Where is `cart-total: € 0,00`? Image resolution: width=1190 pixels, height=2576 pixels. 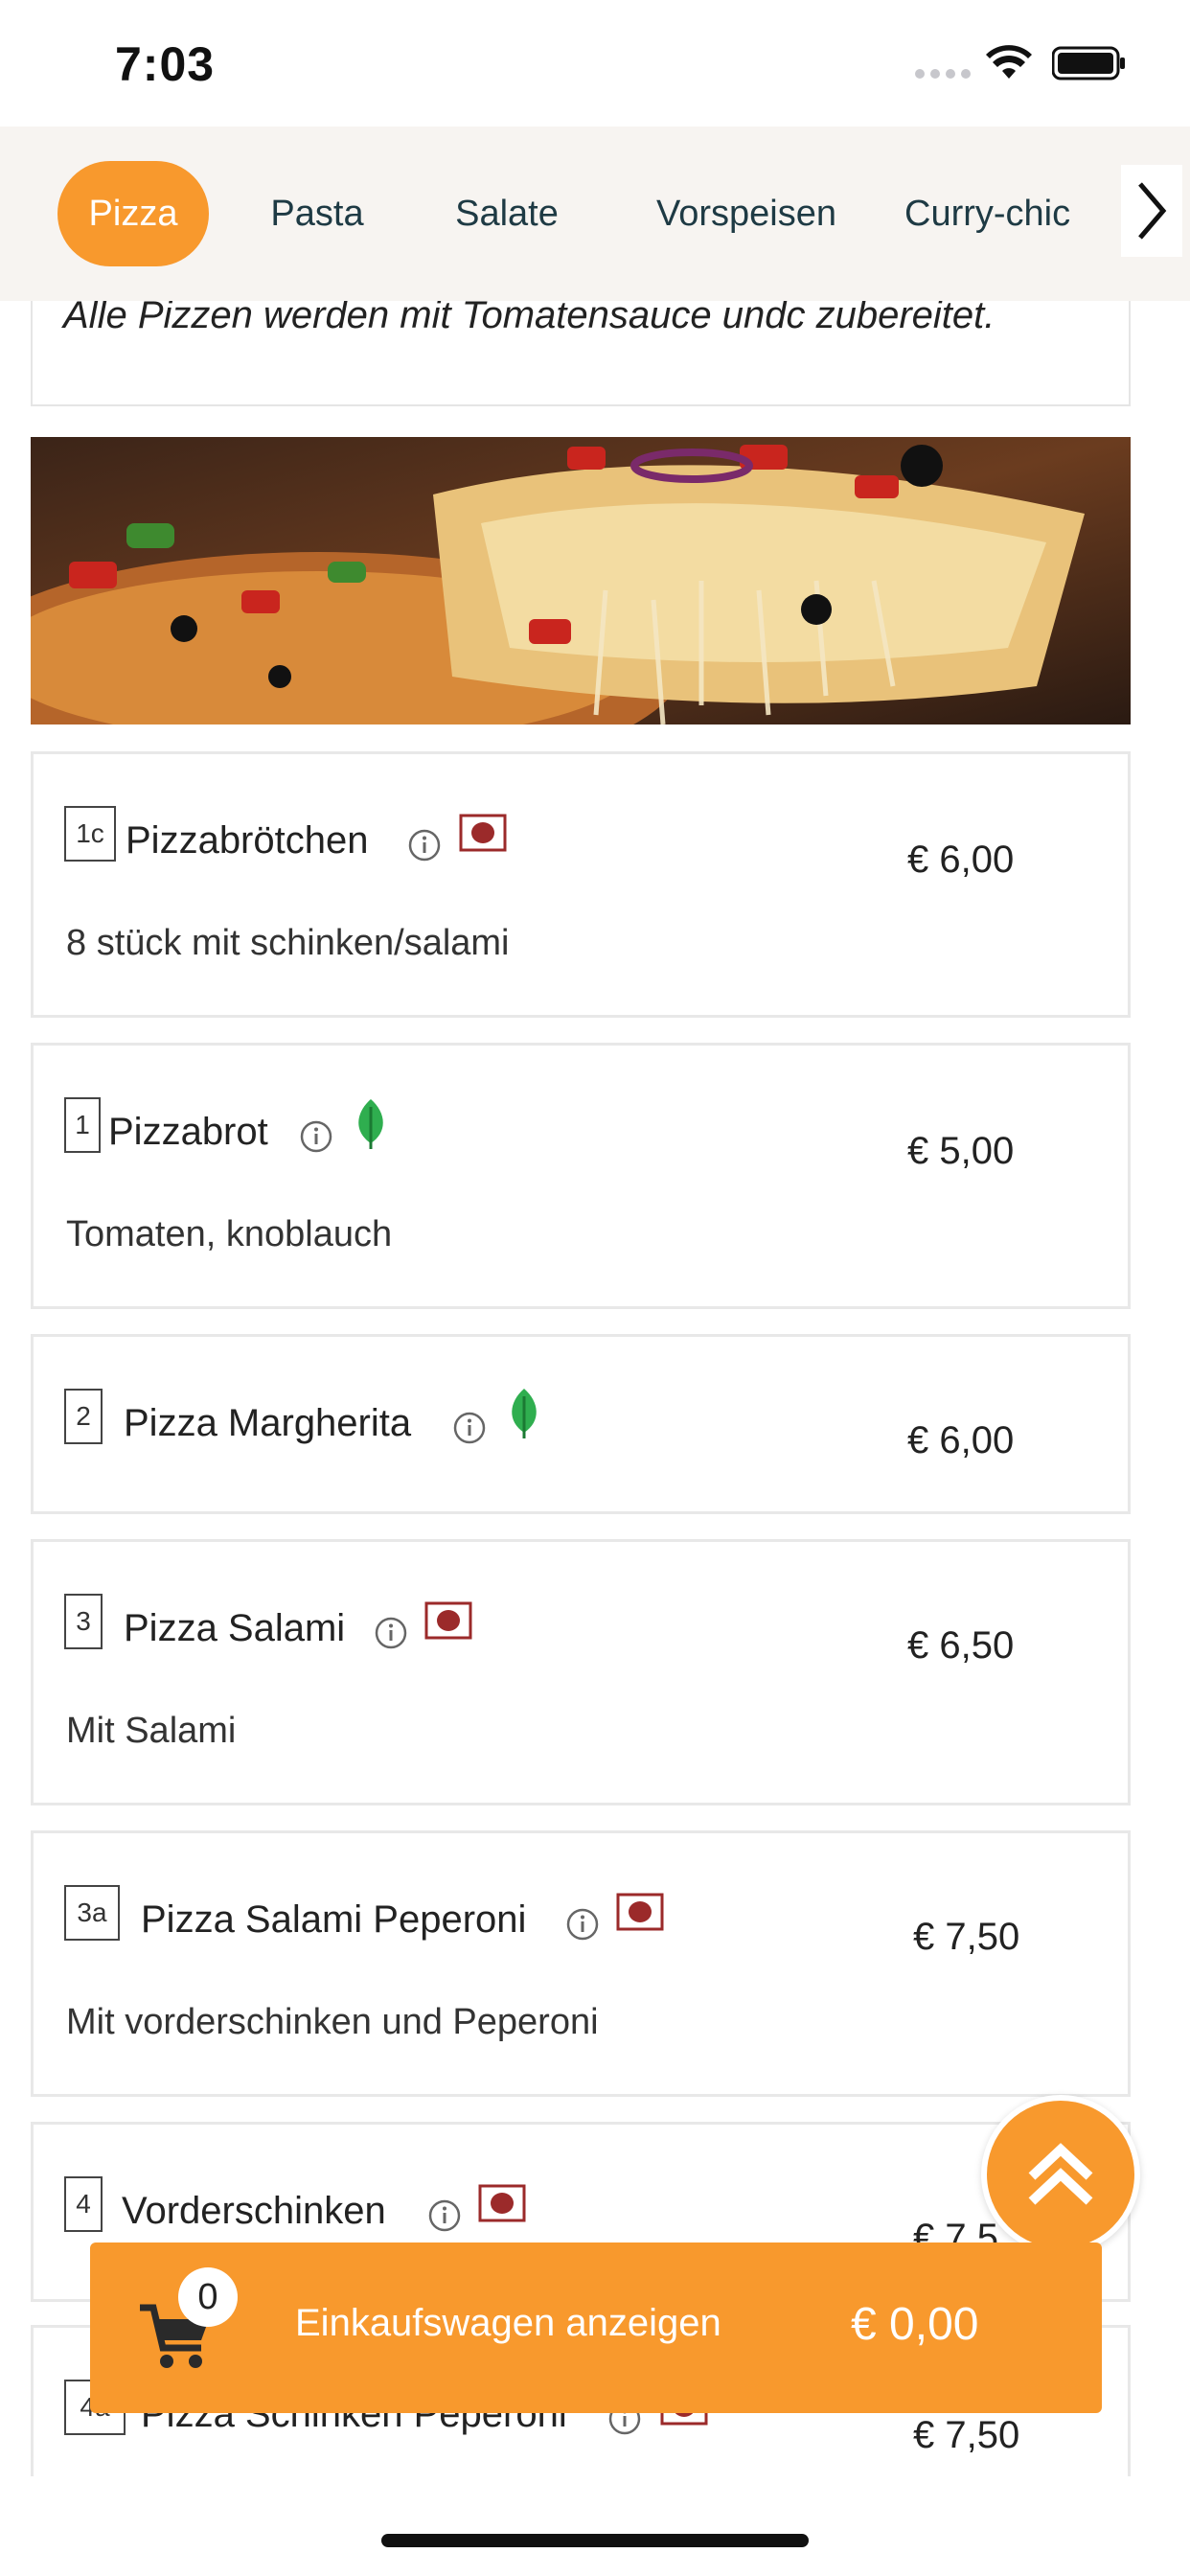
cart-total: € 0,00 is located at coordinates (915, 2324).